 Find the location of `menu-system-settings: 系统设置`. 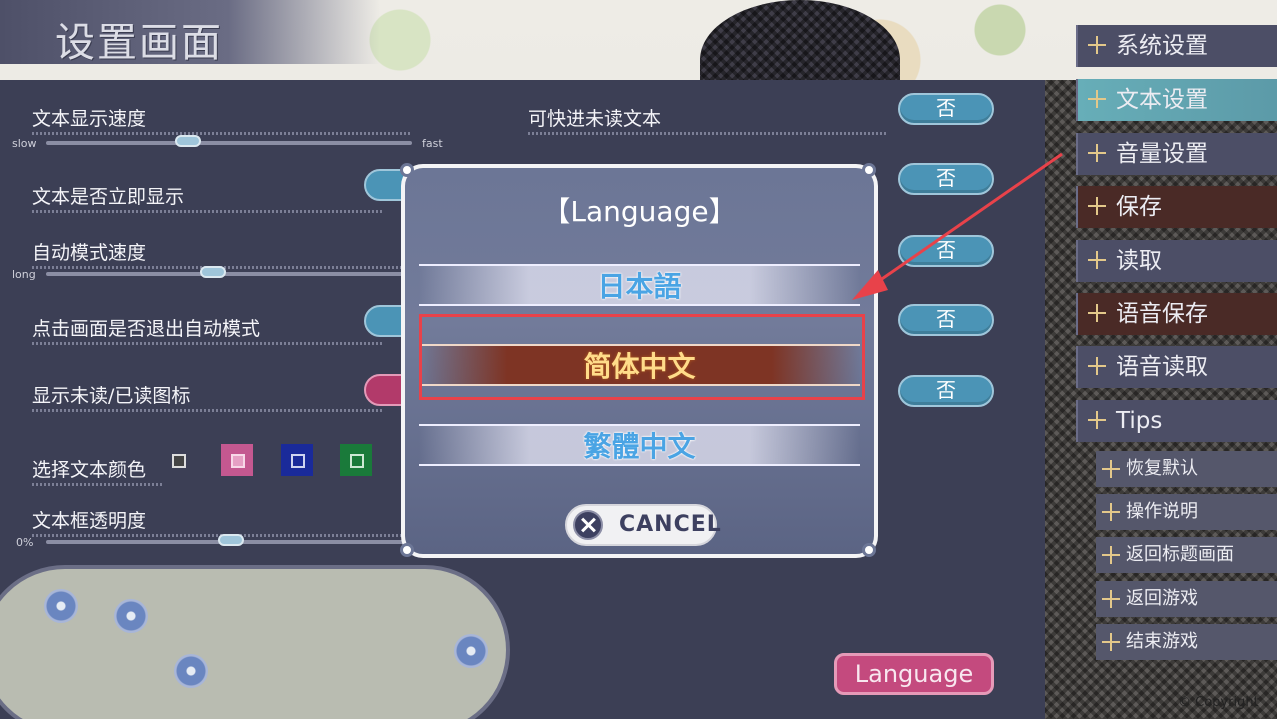

menu-system-settings: 系统设置 is located at coordinates (1176, 46).